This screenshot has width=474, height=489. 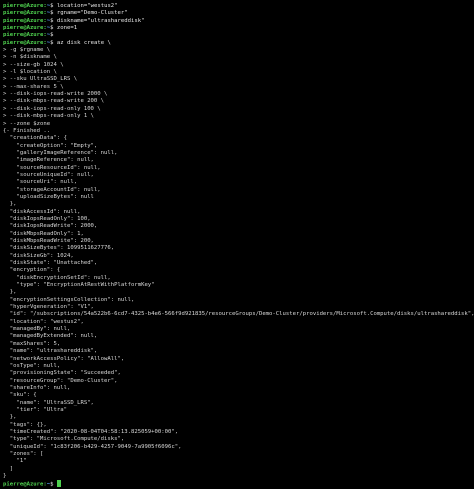 What do you see at coordinates (42, 211) in the screenshot?
I see `output-line: "diskAccessId": null,` at bounding box center [42, 211].